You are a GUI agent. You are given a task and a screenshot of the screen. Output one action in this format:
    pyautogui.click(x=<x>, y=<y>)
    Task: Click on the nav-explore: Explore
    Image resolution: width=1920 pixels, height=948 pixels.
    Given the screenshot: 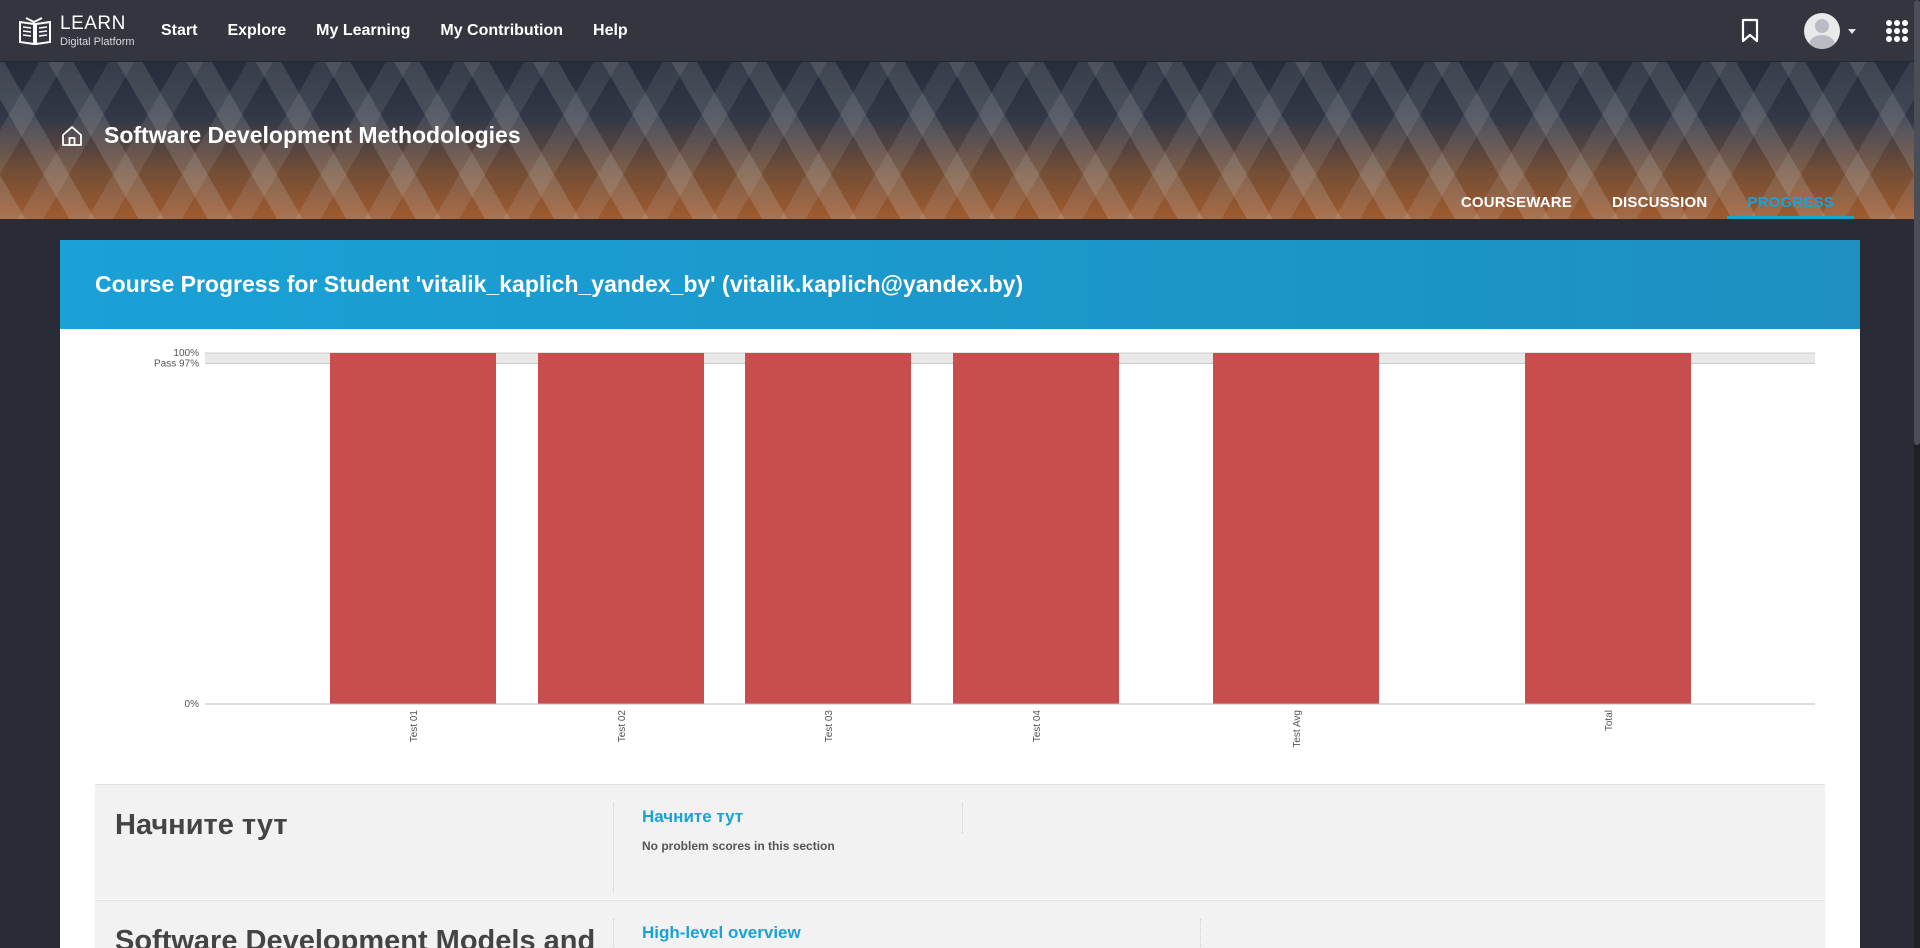 What is the action you would take?
    pyautogui.click(x=256, y=31)
    